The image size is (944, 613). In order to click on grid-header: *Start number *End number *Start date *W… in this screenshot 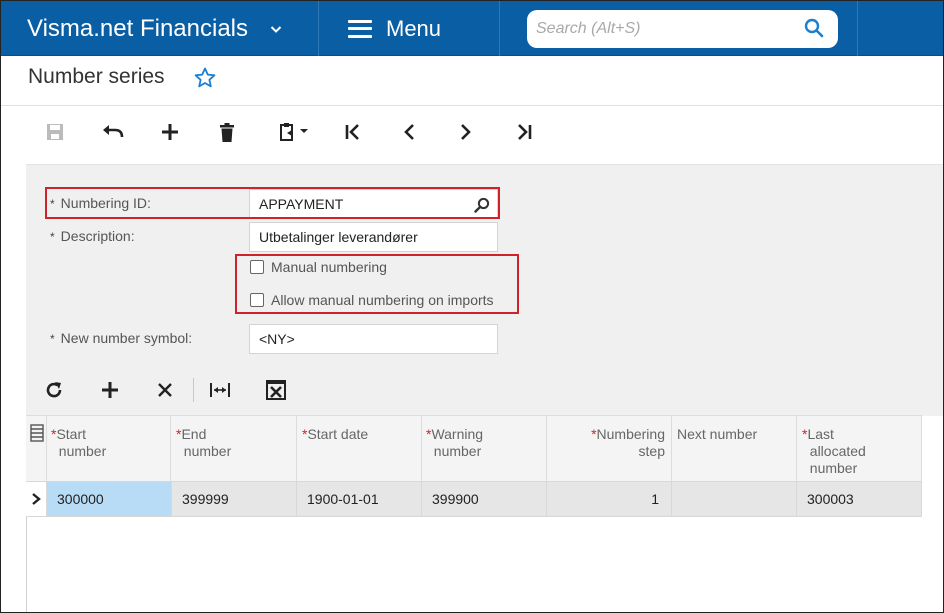, I will do `click(474, 449)`.